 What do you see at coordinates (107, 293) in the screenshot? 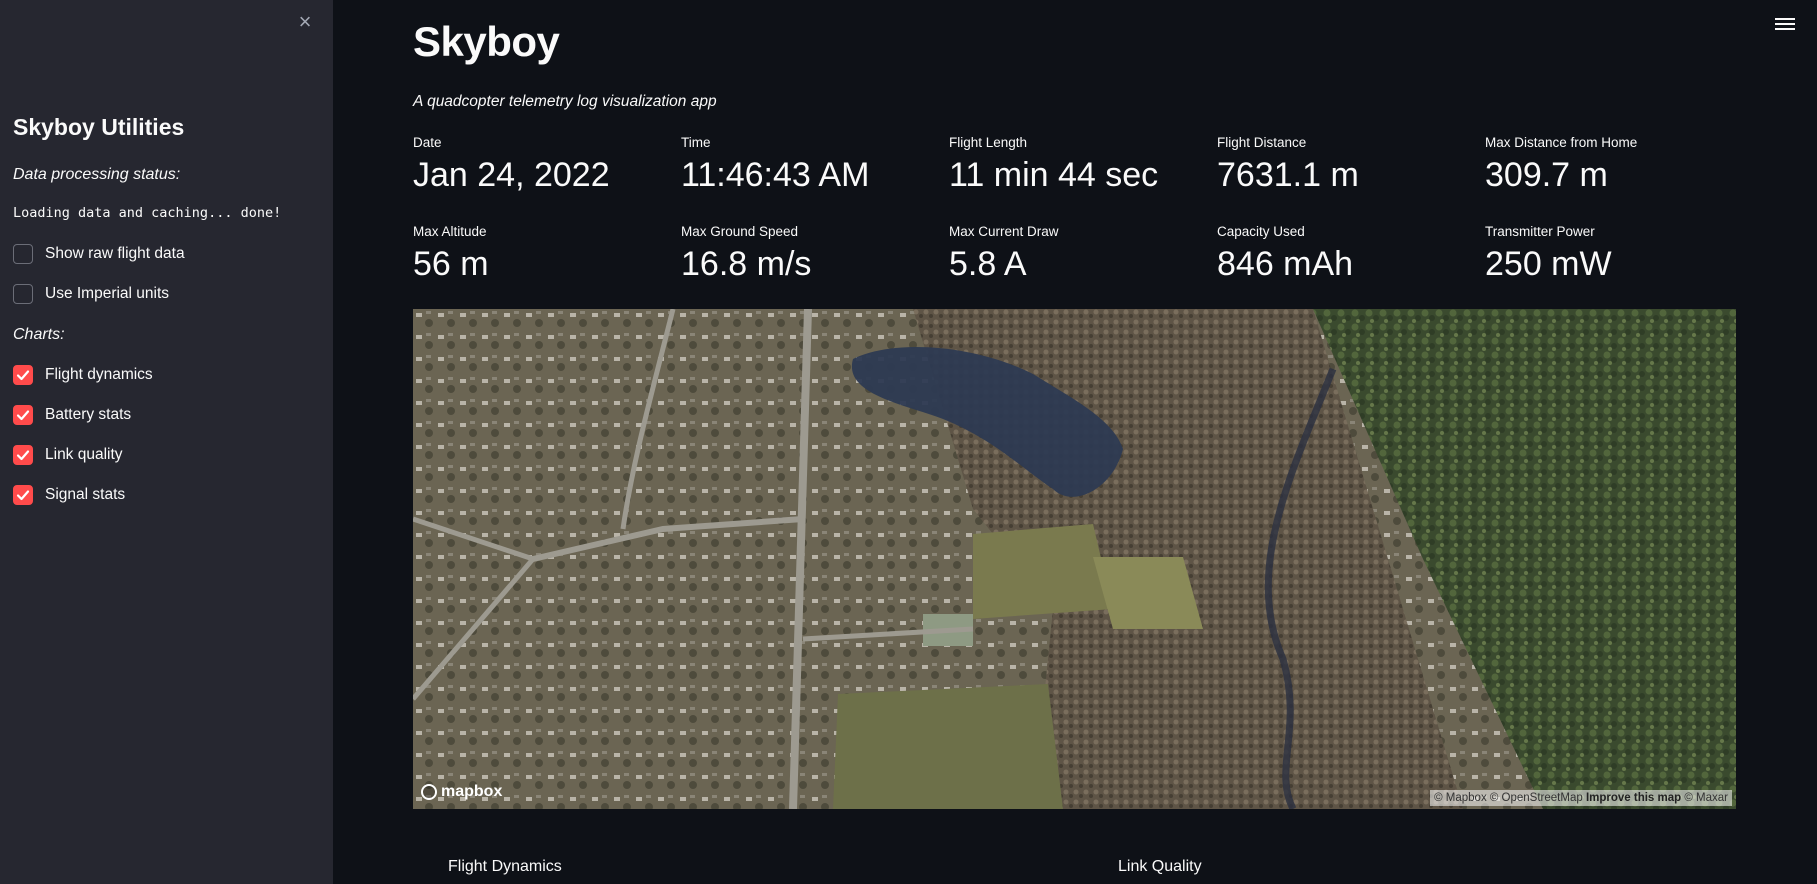
I see `checkbox-label: Use Imperial units` at bounding box center [107, 293].